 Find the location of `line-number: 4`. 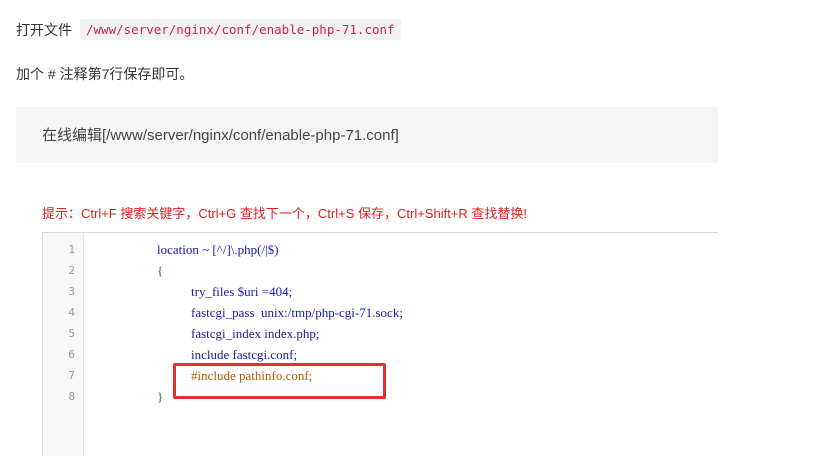

line-number: 4 is located at coordinates (71, 312).